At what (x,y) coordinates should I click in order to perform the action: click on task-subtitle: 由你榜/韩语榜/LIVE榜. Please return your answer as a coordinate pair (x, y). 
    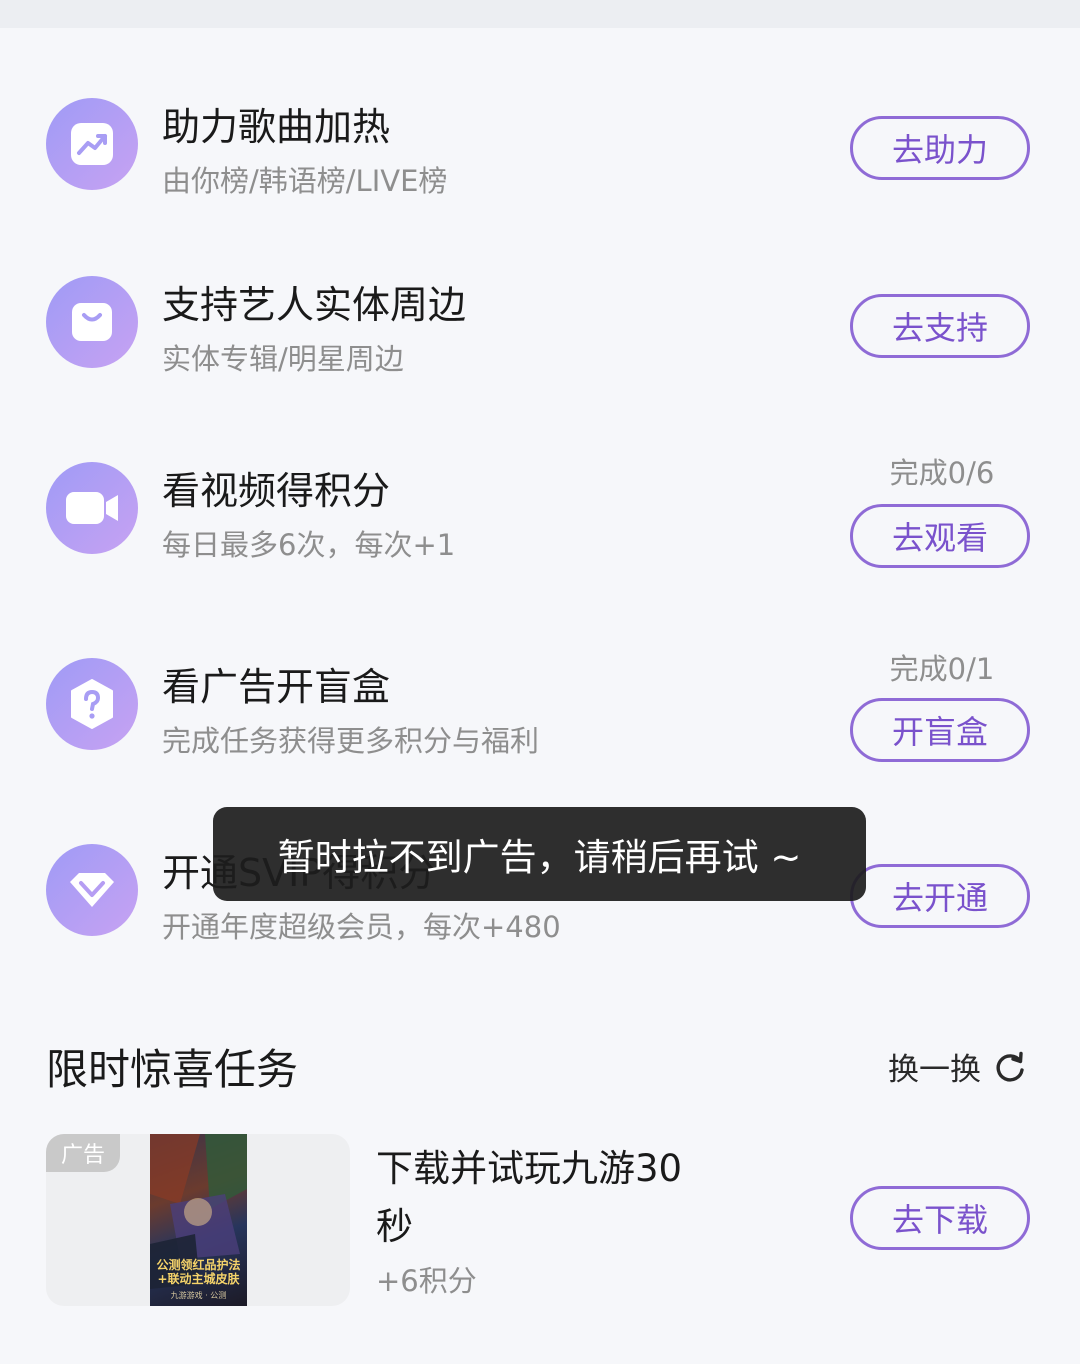
    Looking at the image, I should click on (305, 181).